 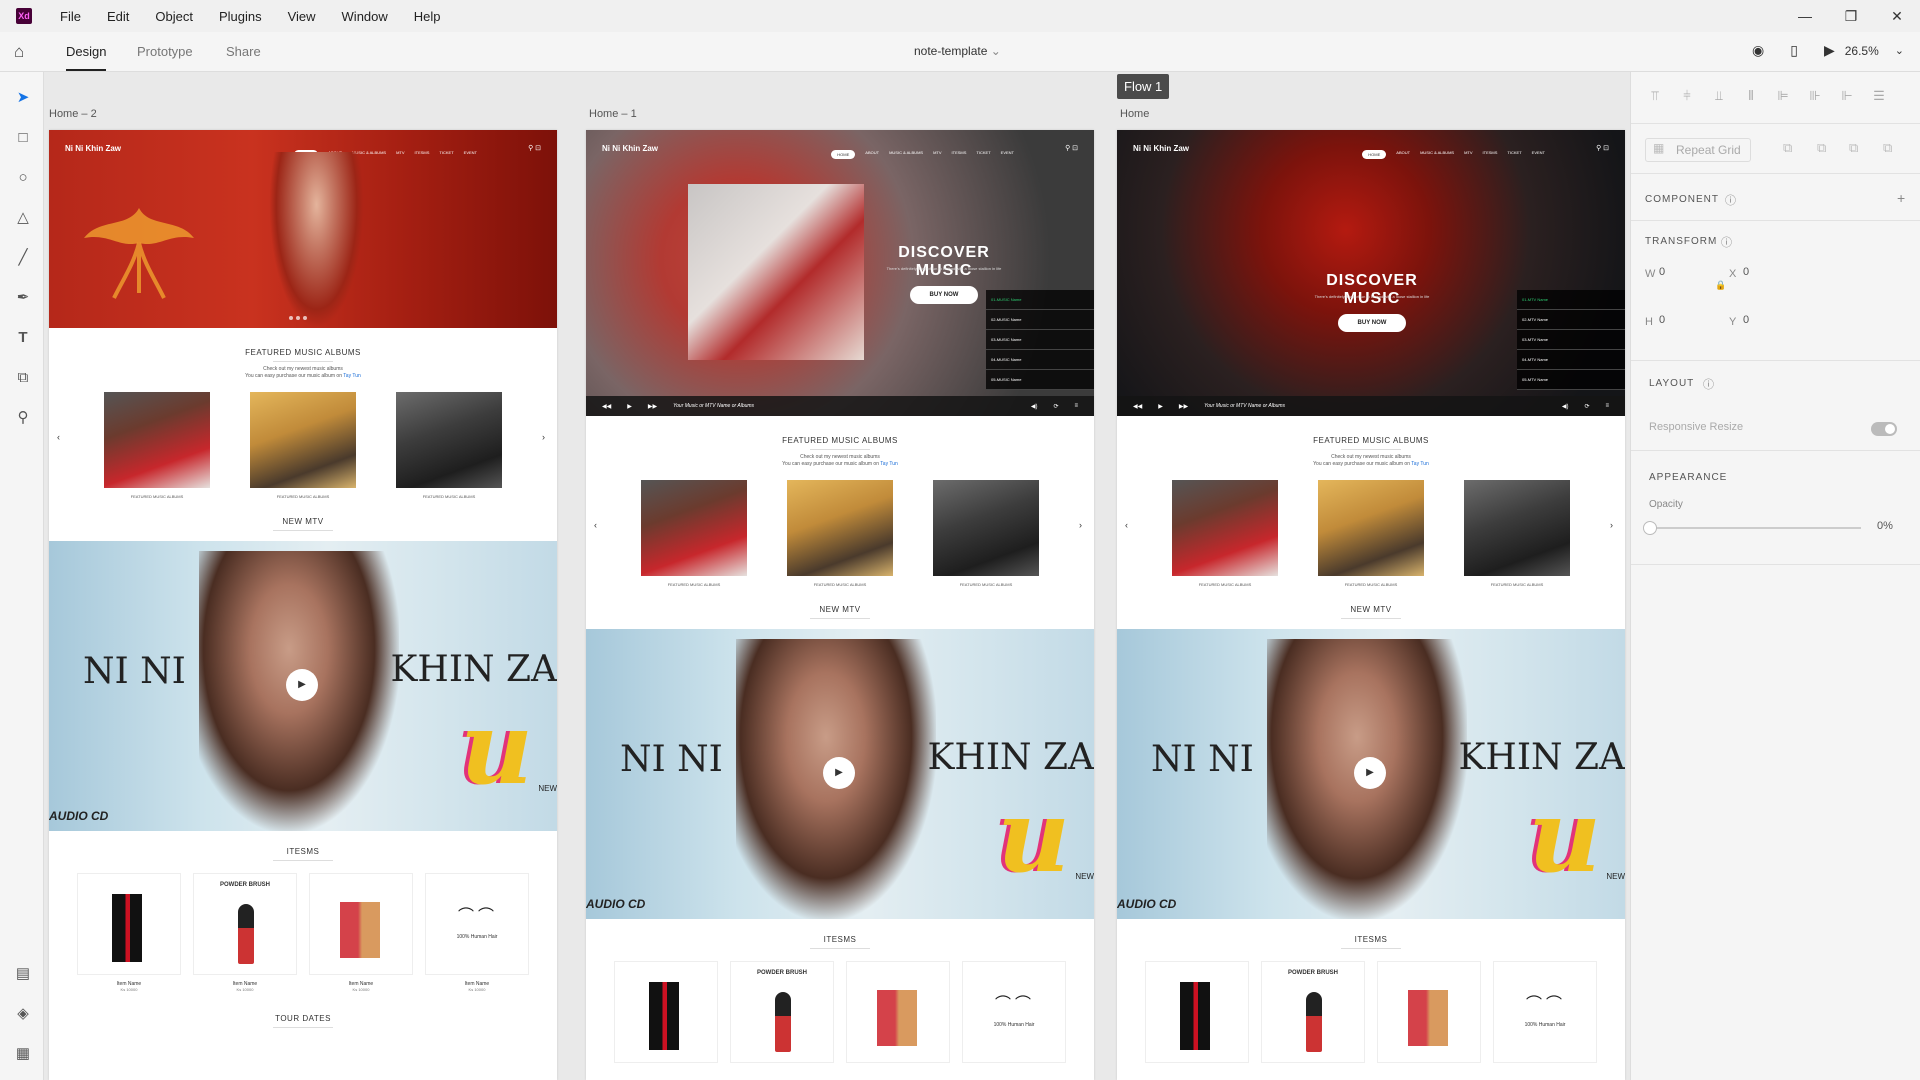 What do you see at coordinates (1751, 98) in the screenshot?
I see `distribute-vertical-icon: ⫴` at bounding box center [1751, 98].